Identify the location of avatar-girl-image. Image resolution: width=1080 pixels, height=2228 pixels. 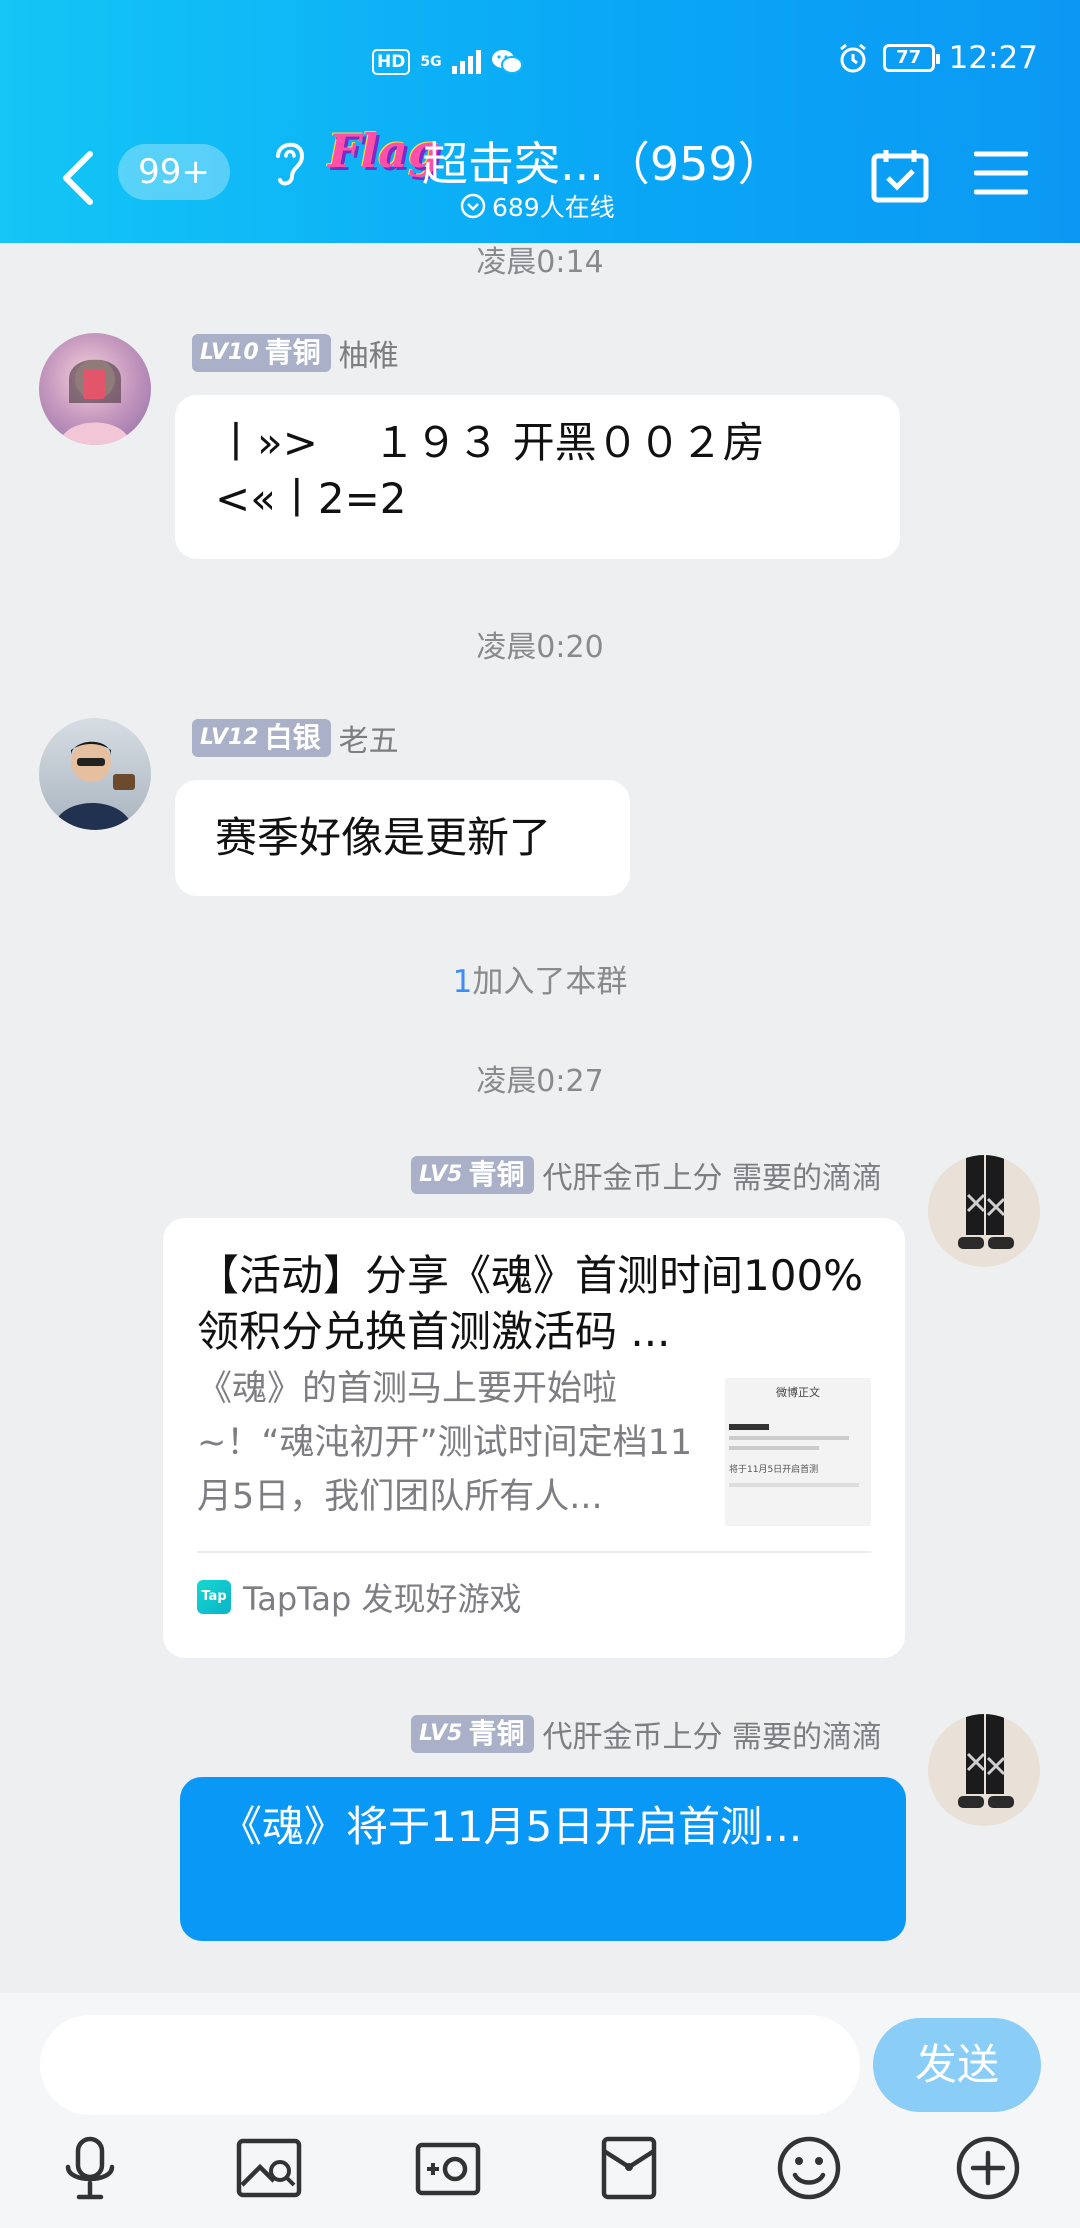
(95, 402).